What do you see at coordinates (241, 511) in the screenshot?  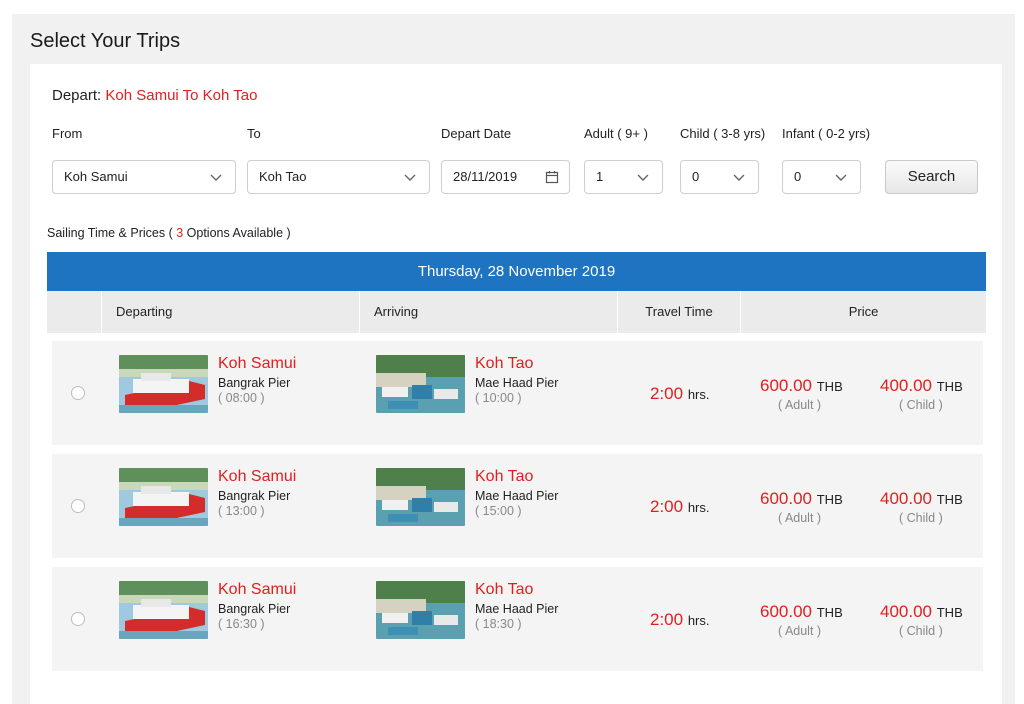 I see `departing-time: ( 13:00 )` at bounding box center [241, 511].